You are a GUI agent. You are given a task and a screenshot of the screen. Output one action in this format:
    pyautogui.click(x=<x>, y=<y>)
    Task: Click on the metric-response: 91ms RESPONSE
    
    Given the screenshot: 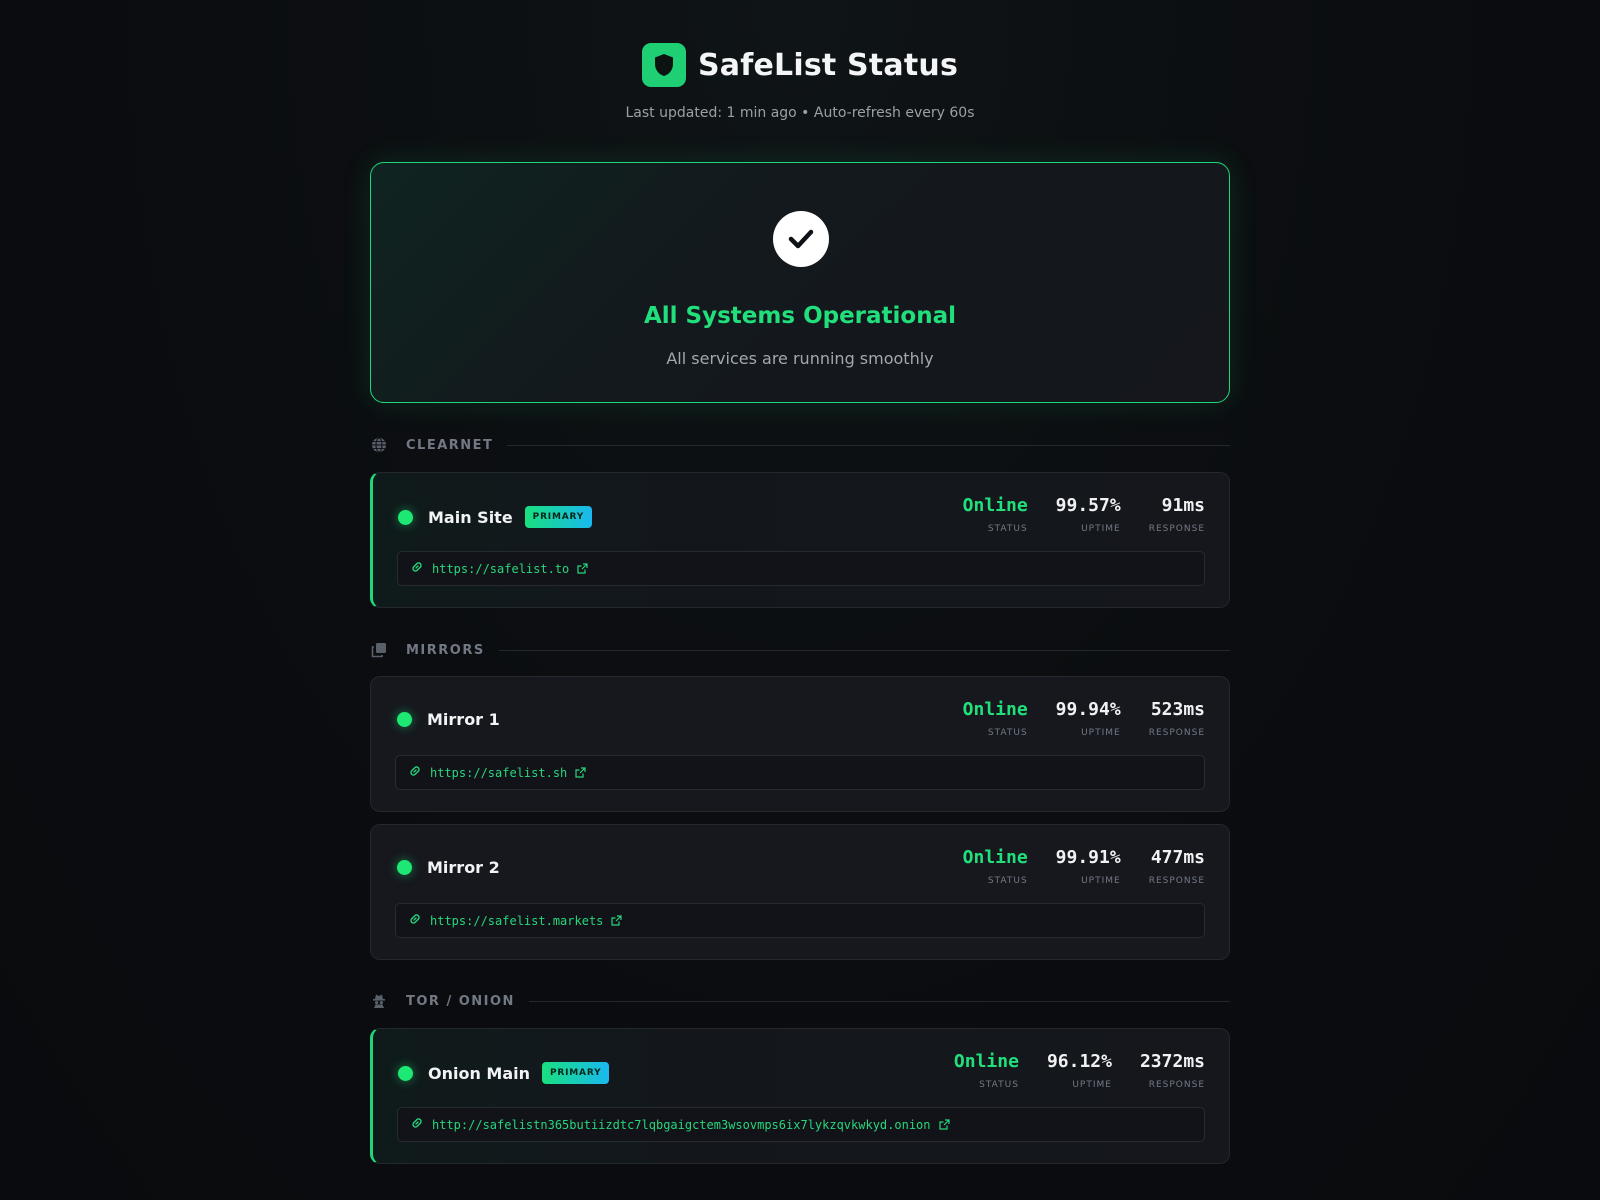 What is the action you would take?
    pyautogui.click(x=1177, y=514)
    